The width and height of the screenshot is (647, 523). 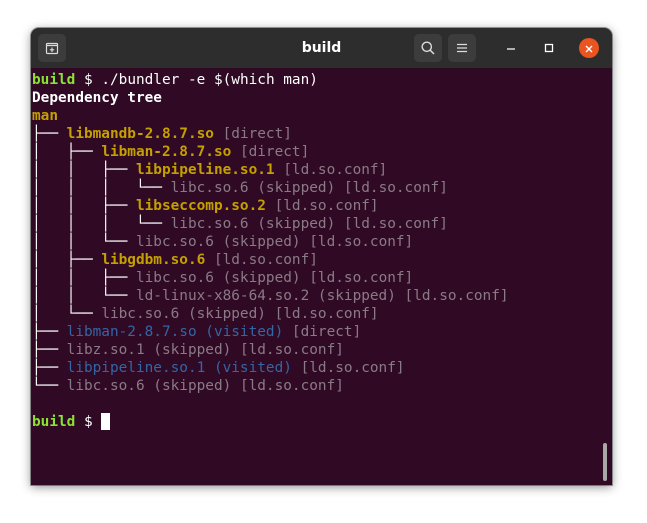 I want to click on menu-button, so click(x=462, y=48).